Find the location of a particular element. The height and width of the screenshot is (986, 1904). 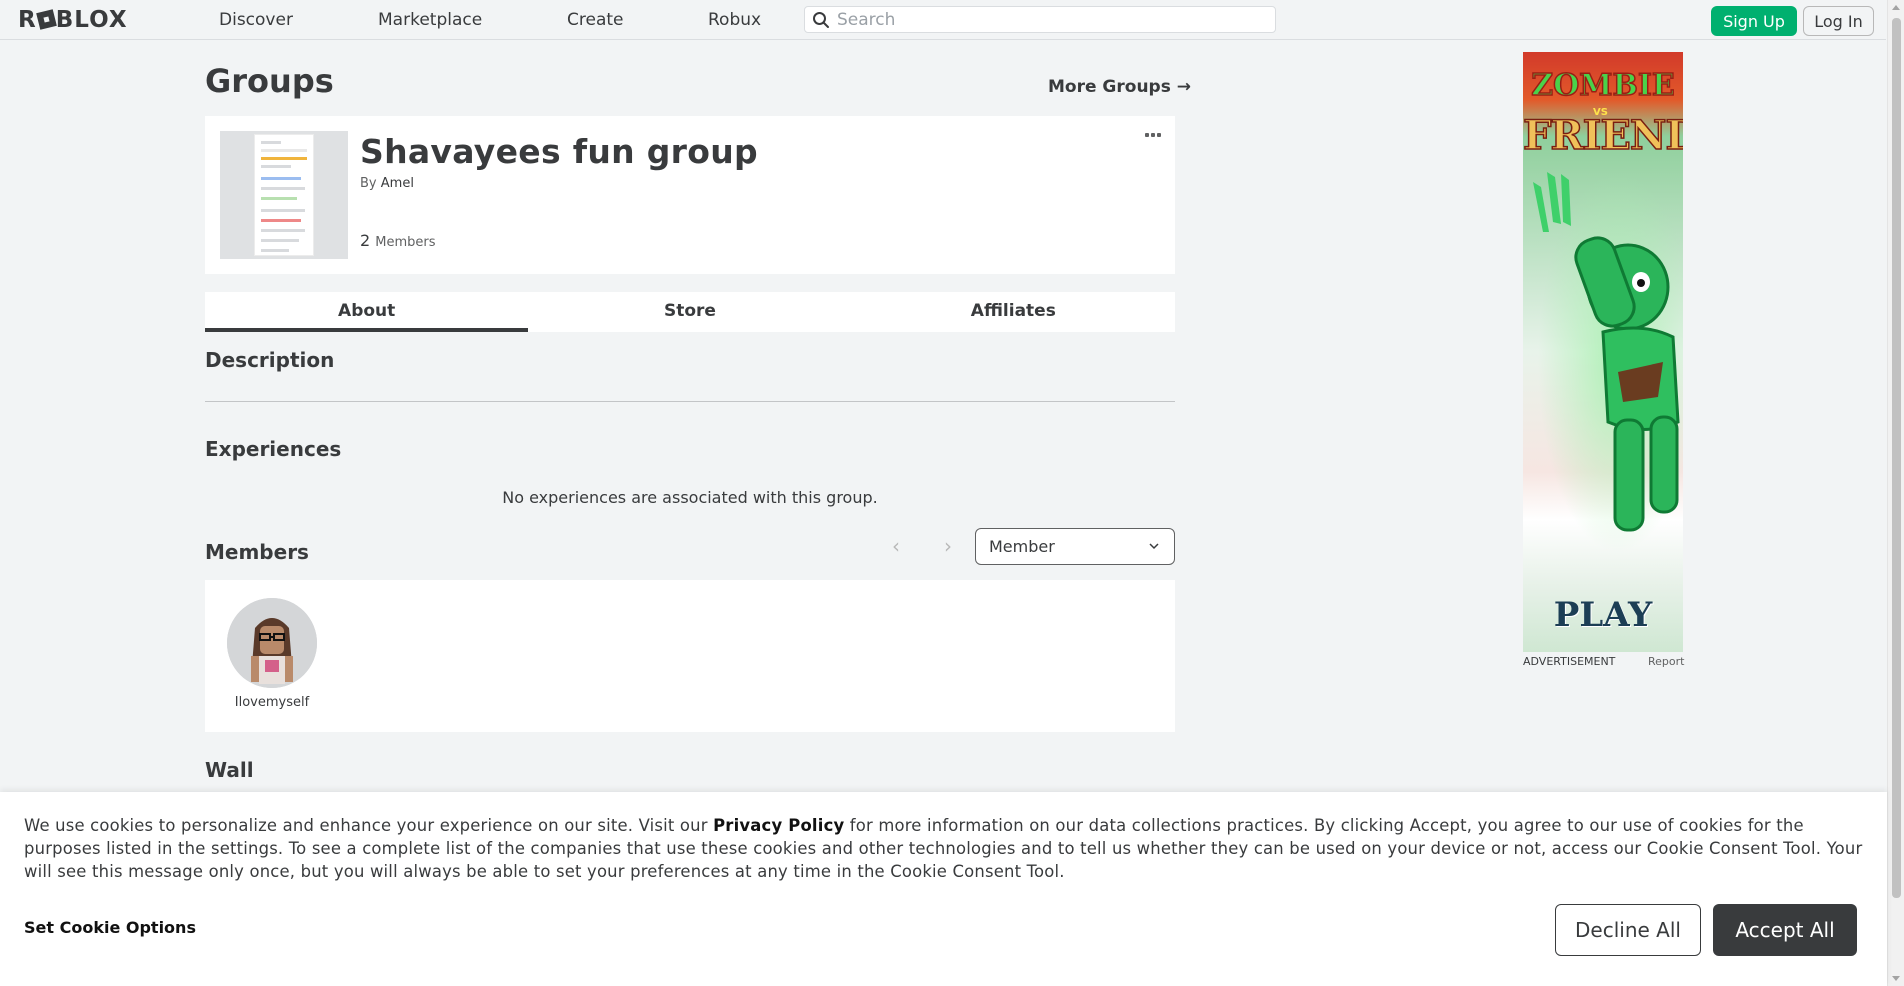

advertisement-banner: ZOMBIE VS FRIEND PLAY is located at coordinates (1603, 352).